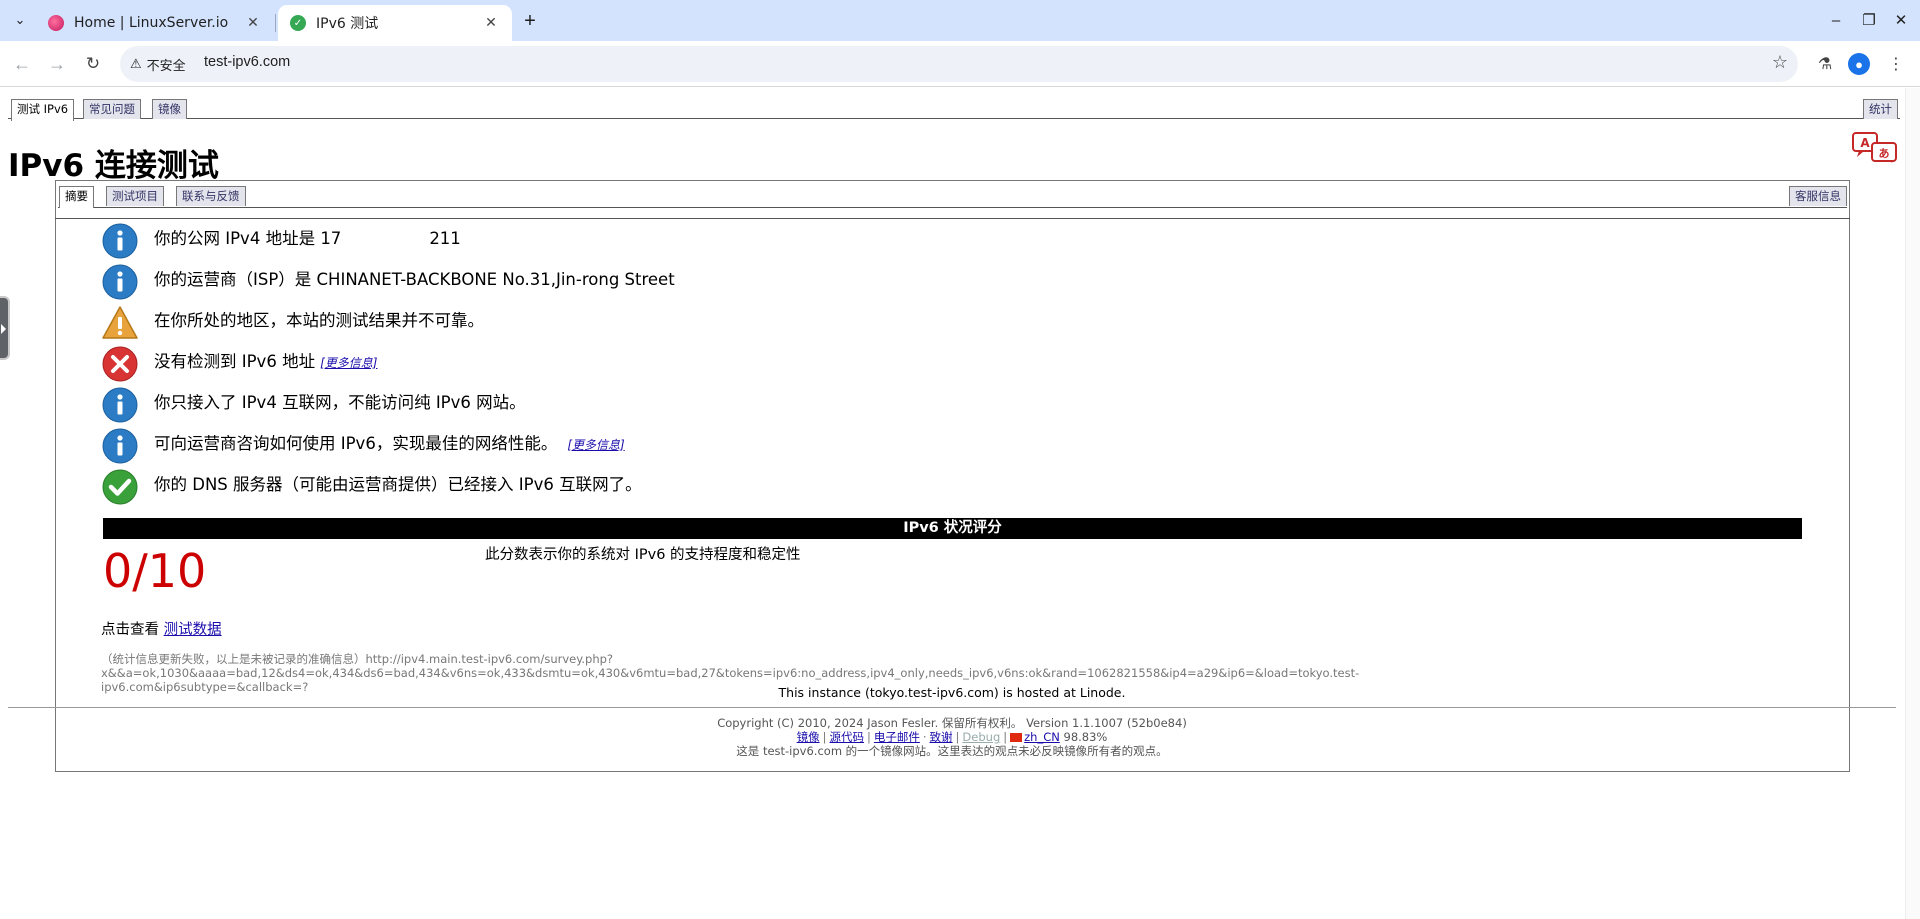  Describe the element at coordinates (1042, 737) in the screenshot. I see `footer-link-locale: zh_CN` at that location.